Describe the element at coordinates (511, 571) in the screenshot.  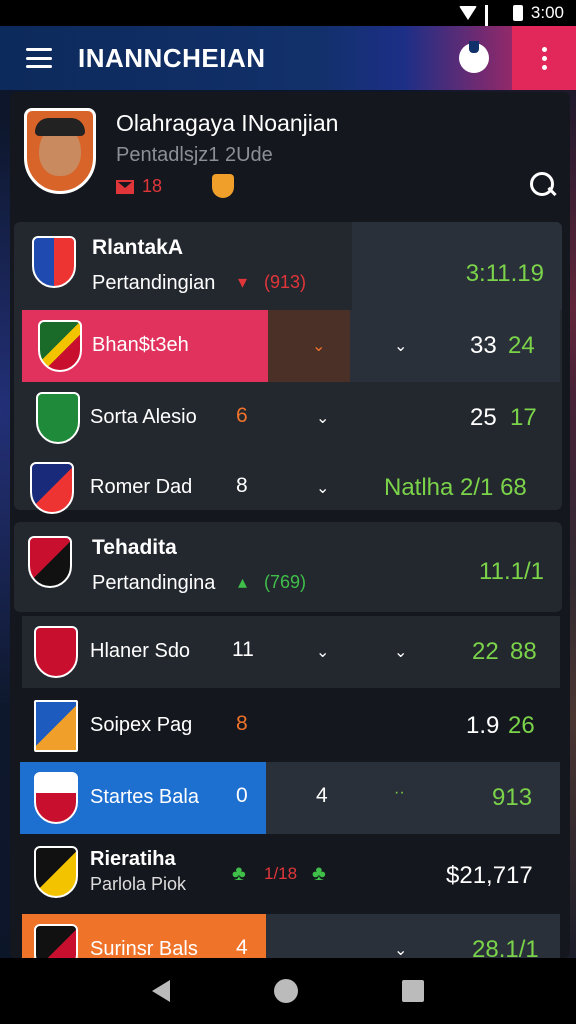
I see `group-score: 11.1/1` at that location.